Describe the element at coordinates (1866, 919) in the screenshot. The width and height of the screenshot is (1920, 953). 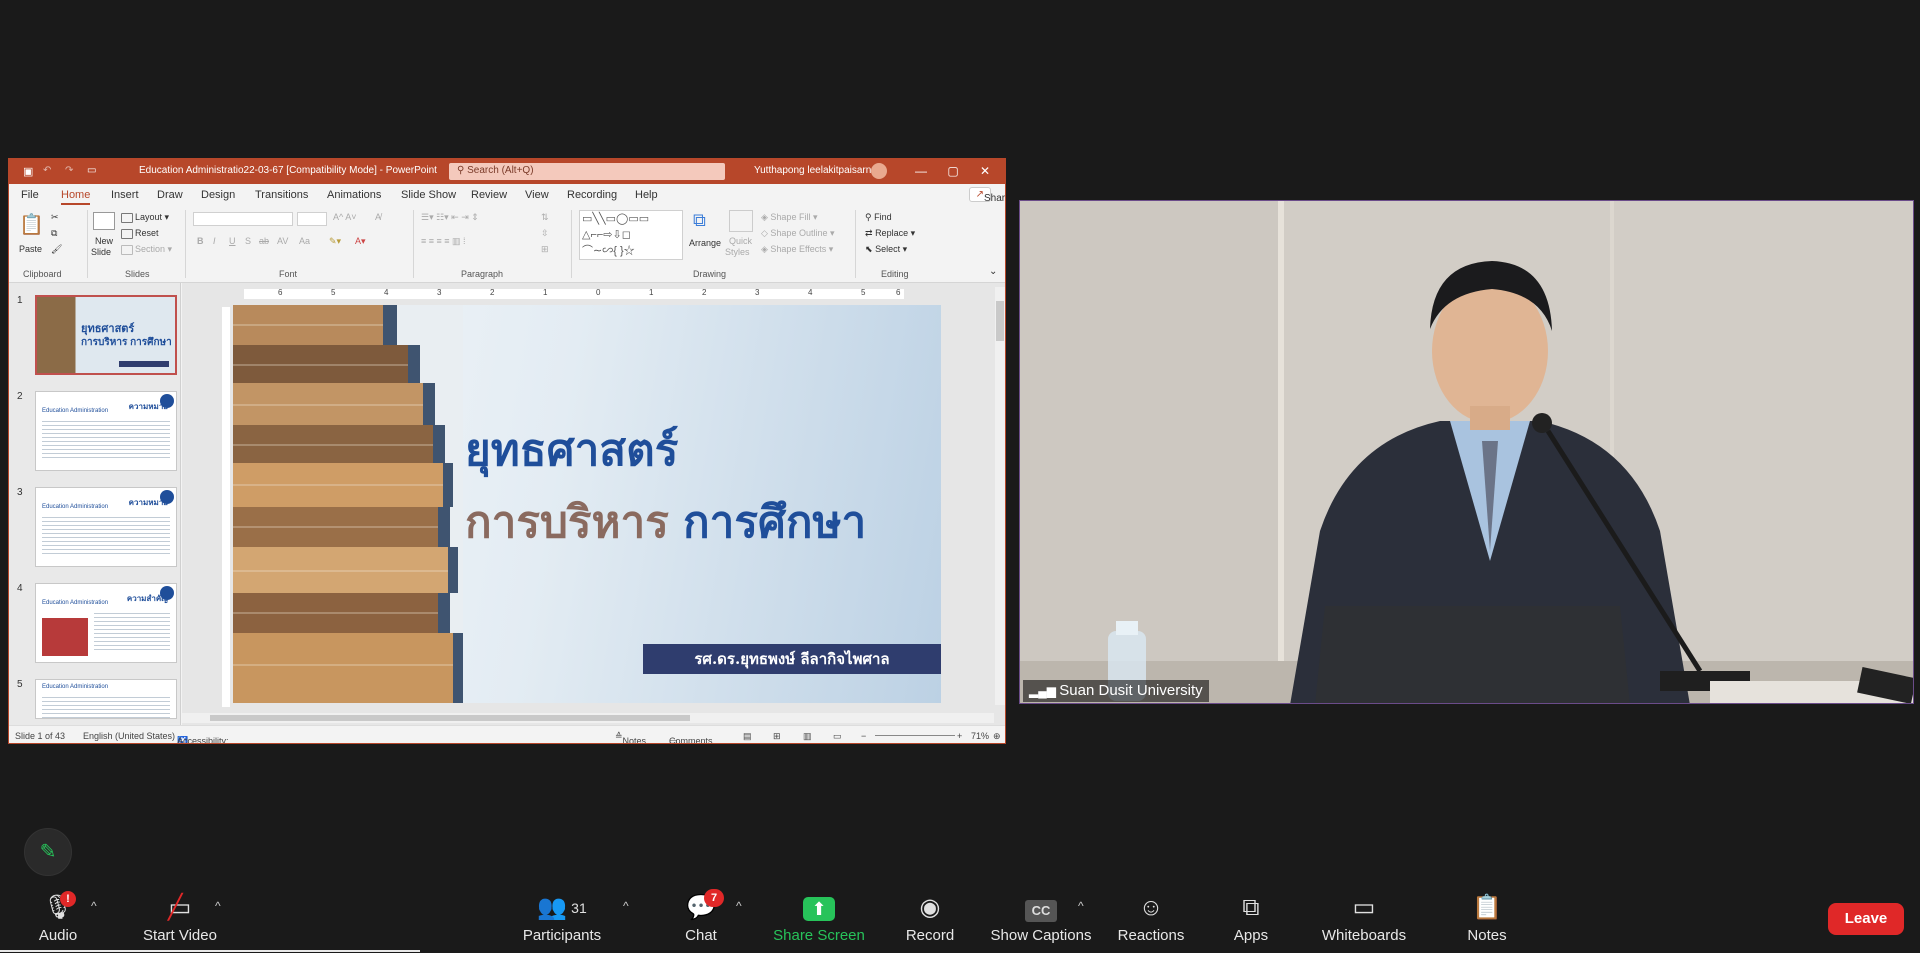
I see `leave-button: Leave` at that location.